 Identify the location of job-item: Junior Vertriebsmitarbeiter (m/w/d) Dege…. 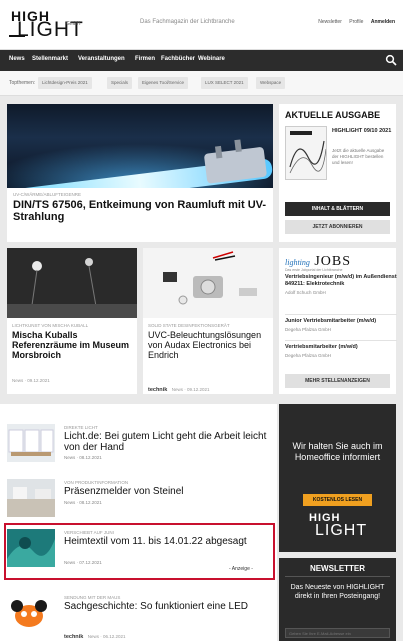
(341, 325).